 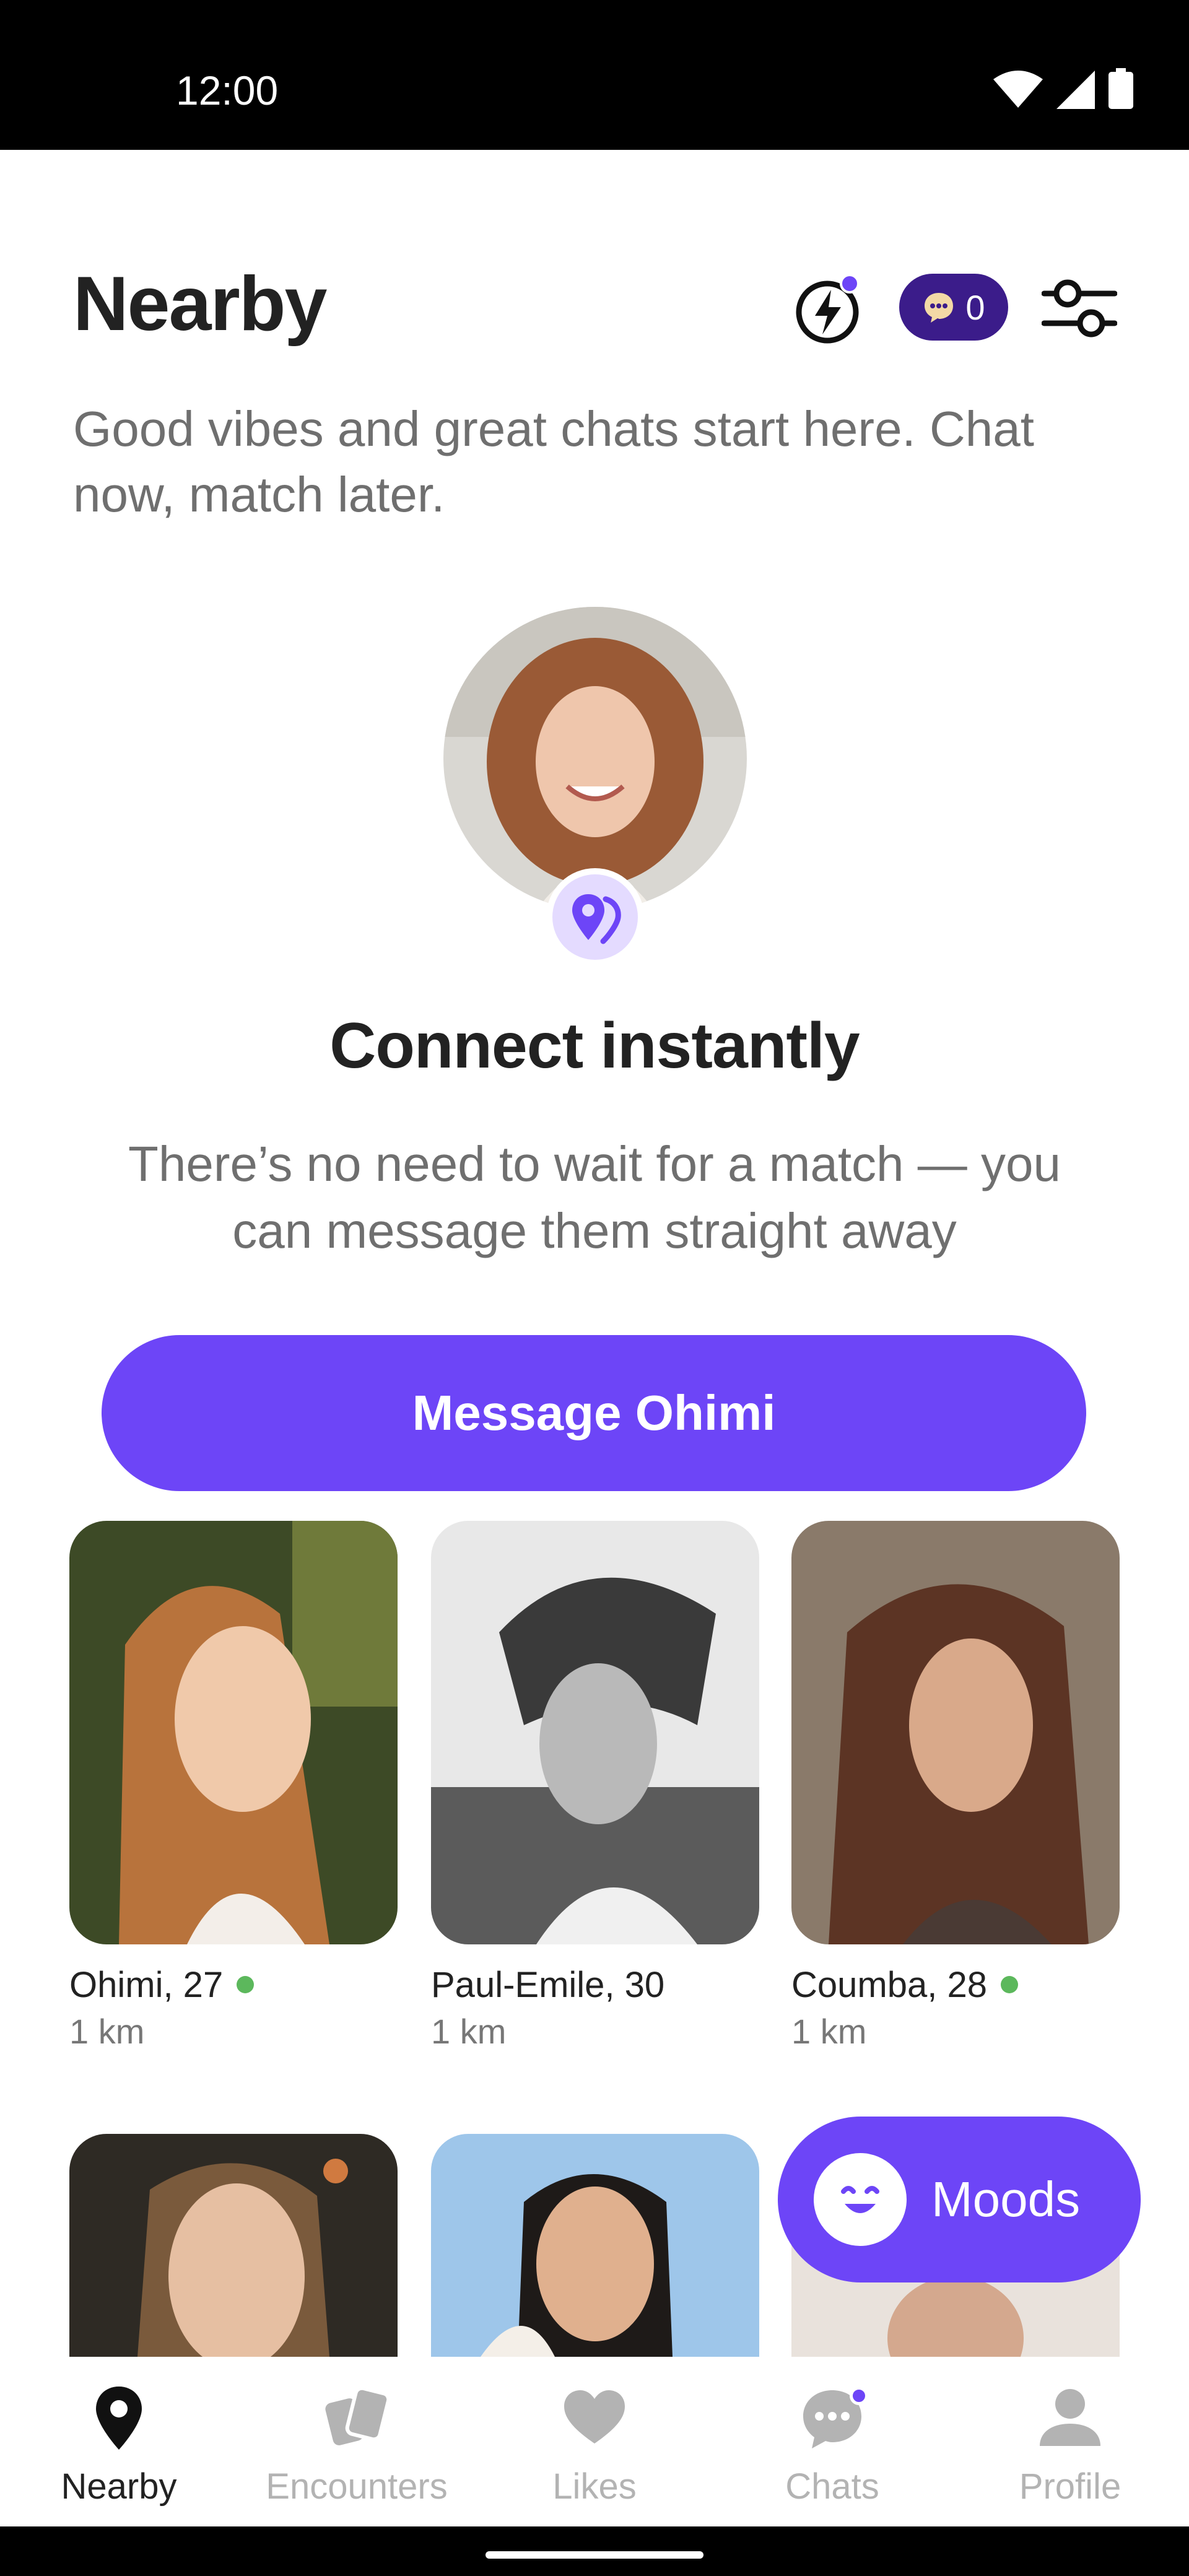 I want to click on location-pins-icon, so click(x=596, y=919).